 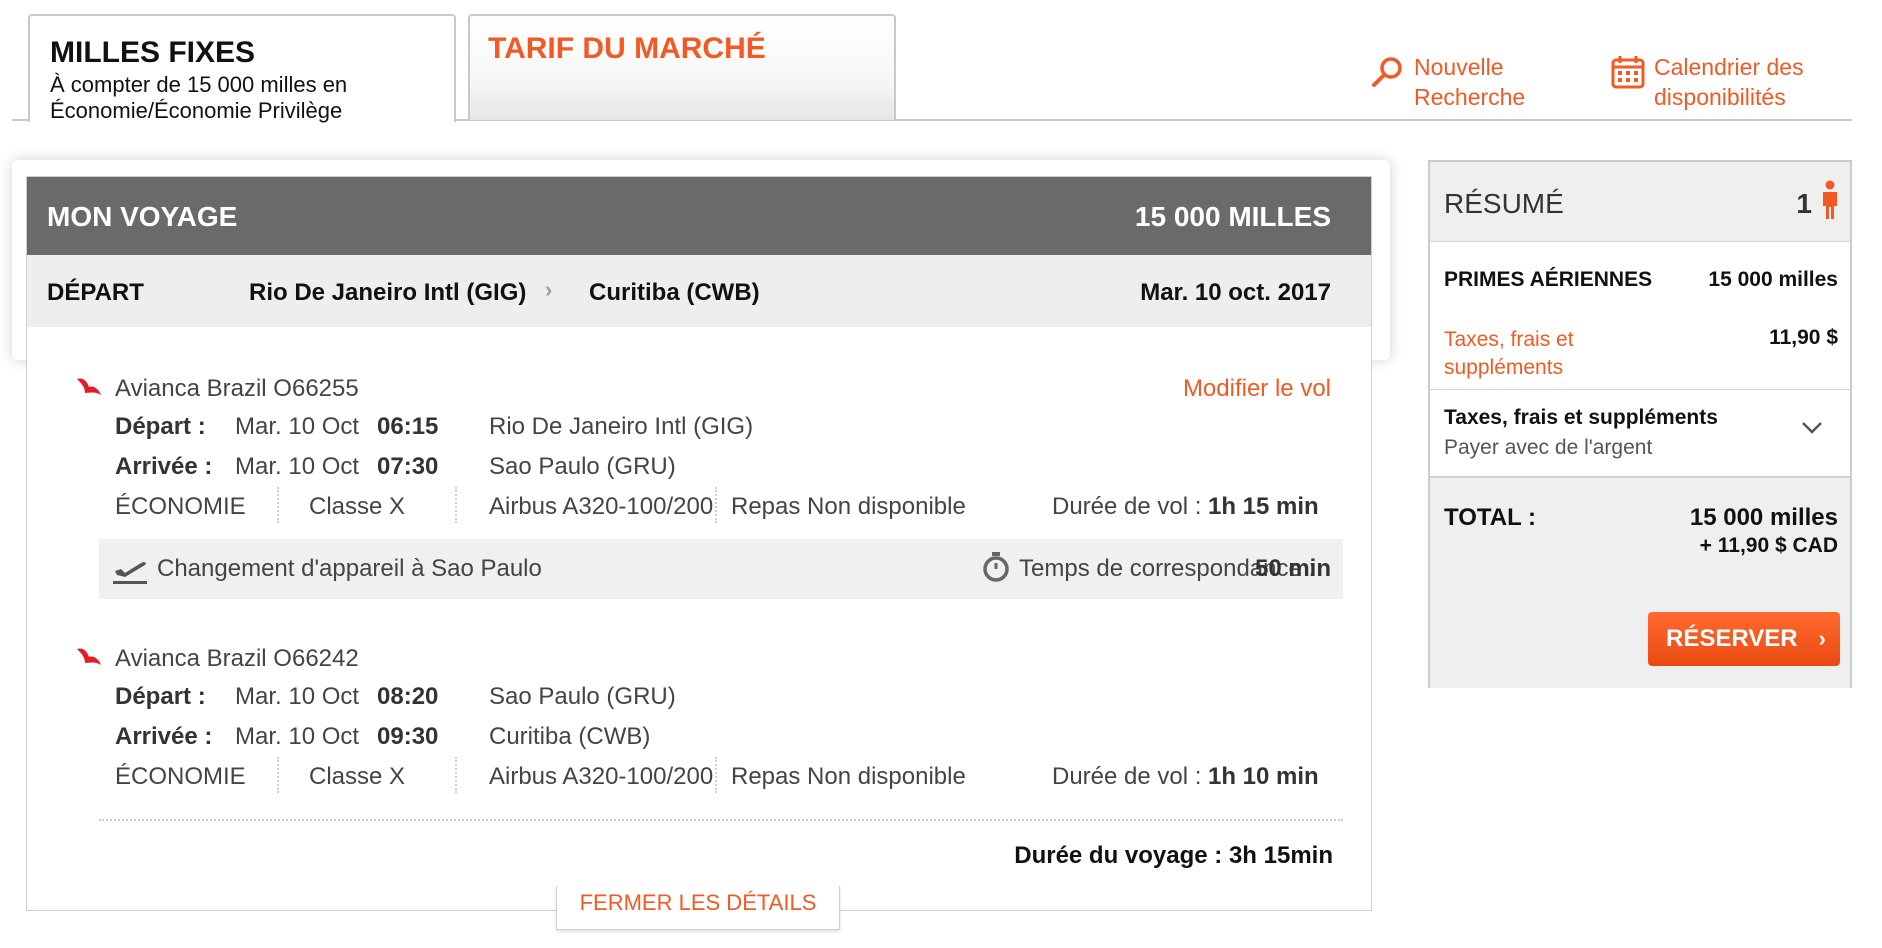 What do you see at coordinates (1640, 202) in the screenshot?
I see `summary-header: RÉSUMÉ 1` at bounding box center [1640, 202].